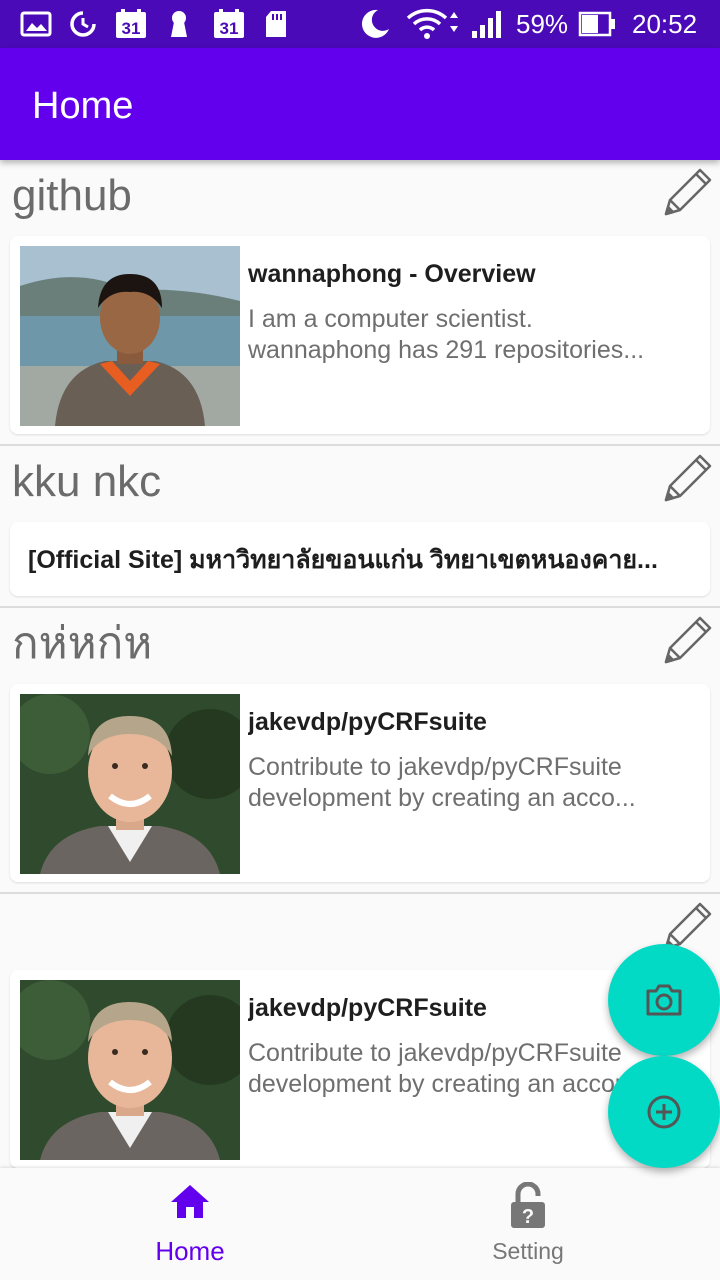  Describe the element at coordinates (179, 24) in the screenshot. I see `keyhole-icon` at that location.